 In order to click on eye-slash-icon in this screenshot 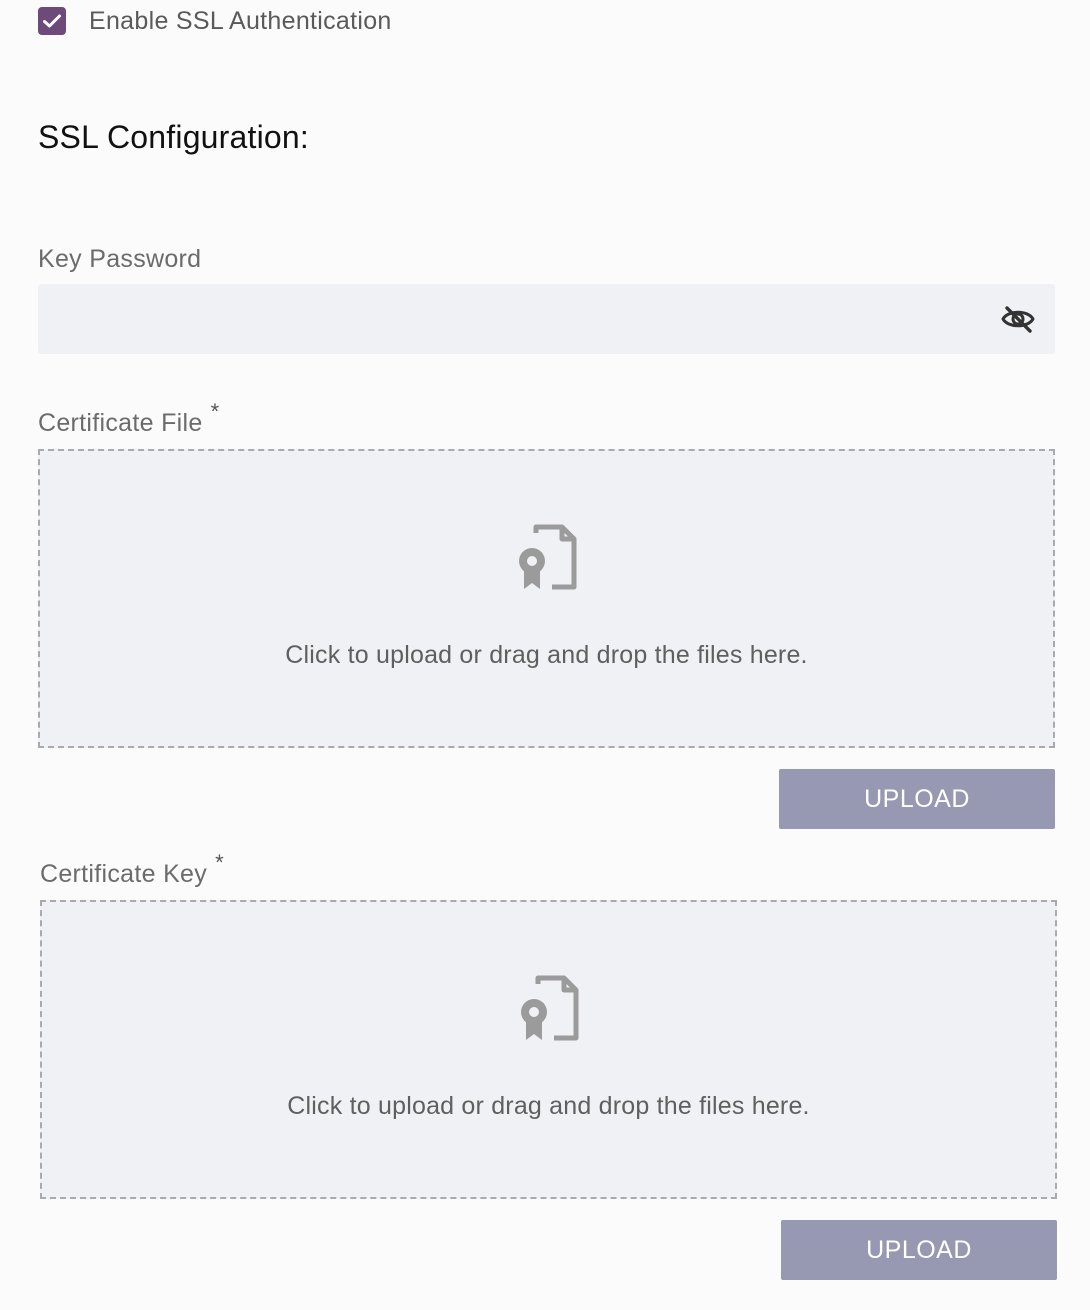, I will do `click(1018, 319)`.